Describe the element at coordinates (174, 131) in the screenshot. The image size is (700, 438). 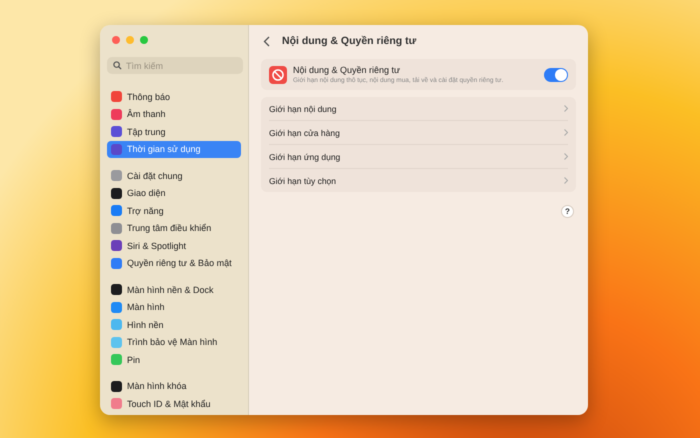
I see `sidebar-item: Tập trung` at that location.